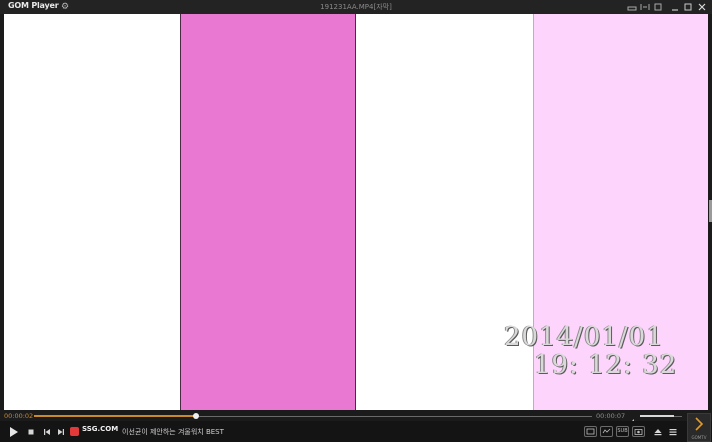  What do you see at coordinates (19, 416) in the screenshot?
I see `current-time: 00:00:02` at bounding box center [19, 416].